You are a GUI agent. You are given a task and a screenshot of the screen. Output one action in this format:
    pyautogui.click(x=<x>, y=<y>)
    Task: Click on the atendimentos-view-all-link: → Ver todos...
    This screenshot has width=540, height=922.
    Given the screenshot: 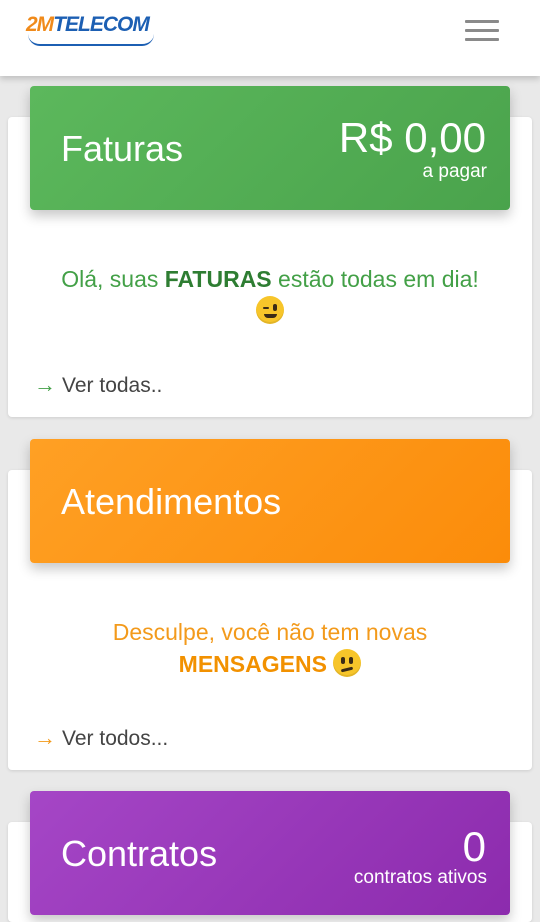 What is the action you would take?
    pyautogui.click(x=101, y=738)
    